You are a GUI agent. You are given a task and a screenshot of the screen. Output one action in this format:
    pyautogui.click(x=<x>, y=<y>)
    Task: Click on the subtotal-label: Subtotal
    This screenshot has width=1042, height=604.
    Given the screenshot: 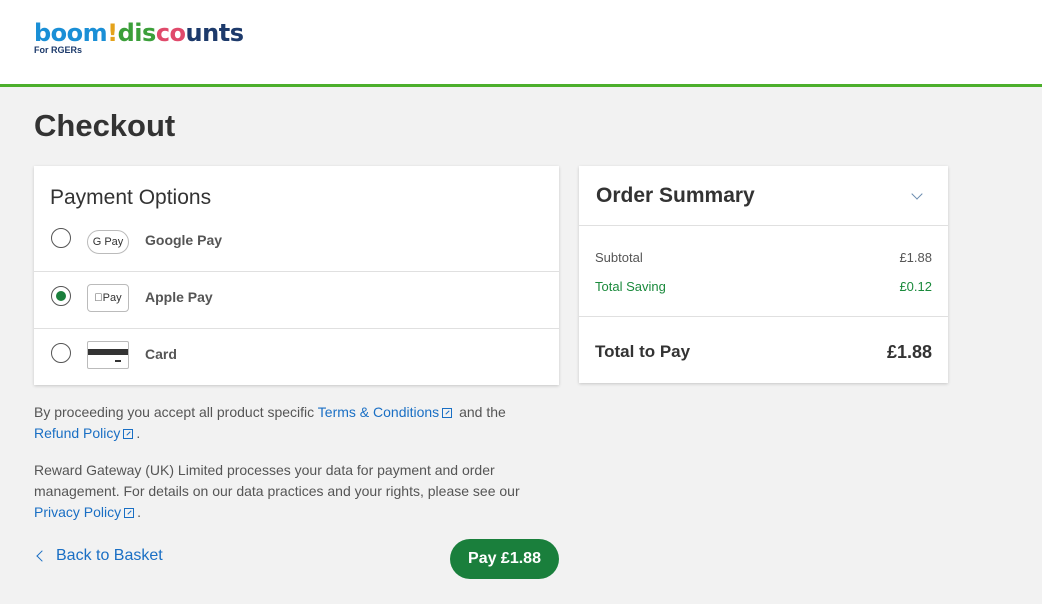 What is the action you would take?
    pyautogui.click(x=619, y=257)
    